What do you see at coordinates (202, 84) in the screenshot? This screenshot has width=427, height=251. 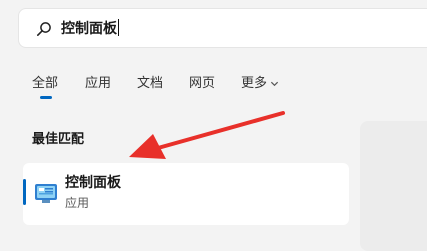 I see `tab-web: 网页` at bounding box center [202, 84].